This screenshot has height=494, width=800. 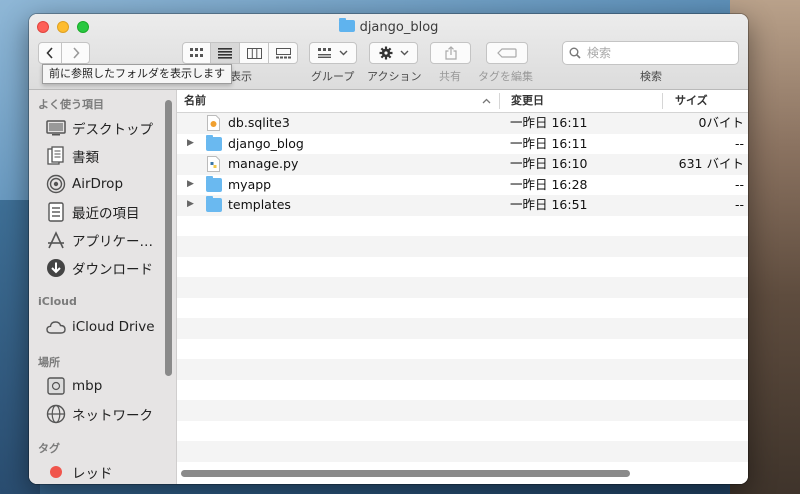 I want to click on search-field, so click(x=650, y=53).